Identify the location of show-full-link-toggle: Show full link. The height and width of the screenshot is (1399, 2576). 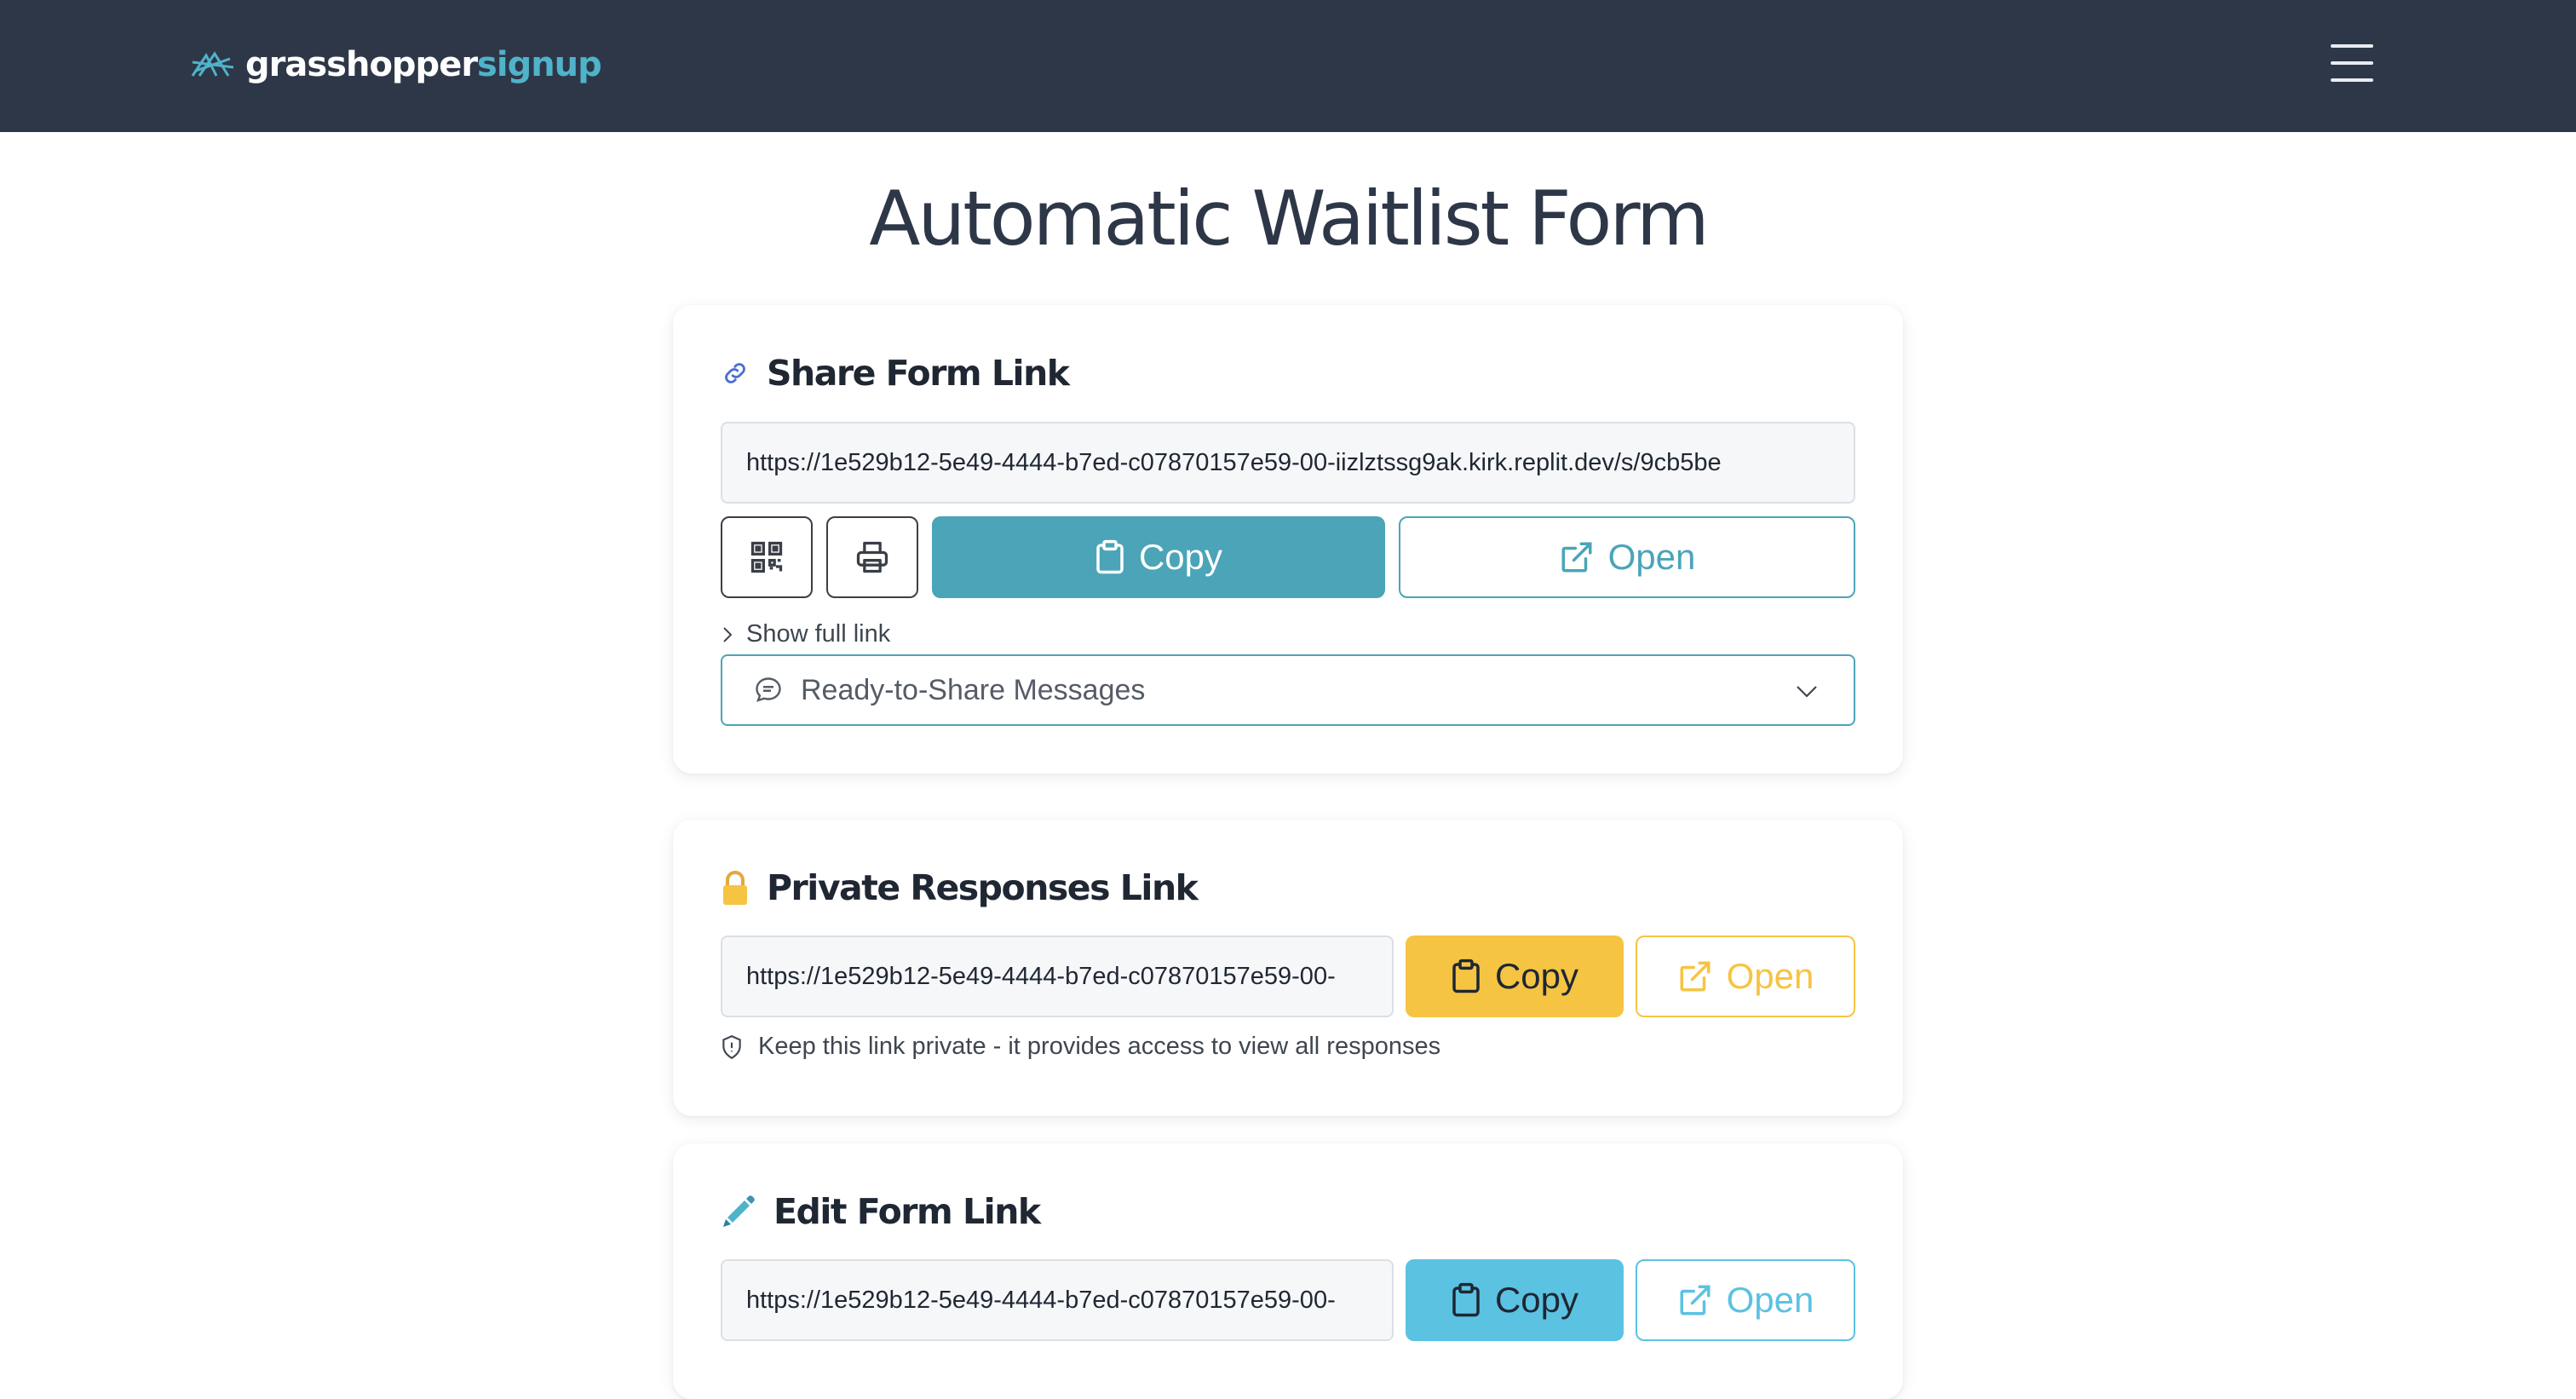
(806, 634).